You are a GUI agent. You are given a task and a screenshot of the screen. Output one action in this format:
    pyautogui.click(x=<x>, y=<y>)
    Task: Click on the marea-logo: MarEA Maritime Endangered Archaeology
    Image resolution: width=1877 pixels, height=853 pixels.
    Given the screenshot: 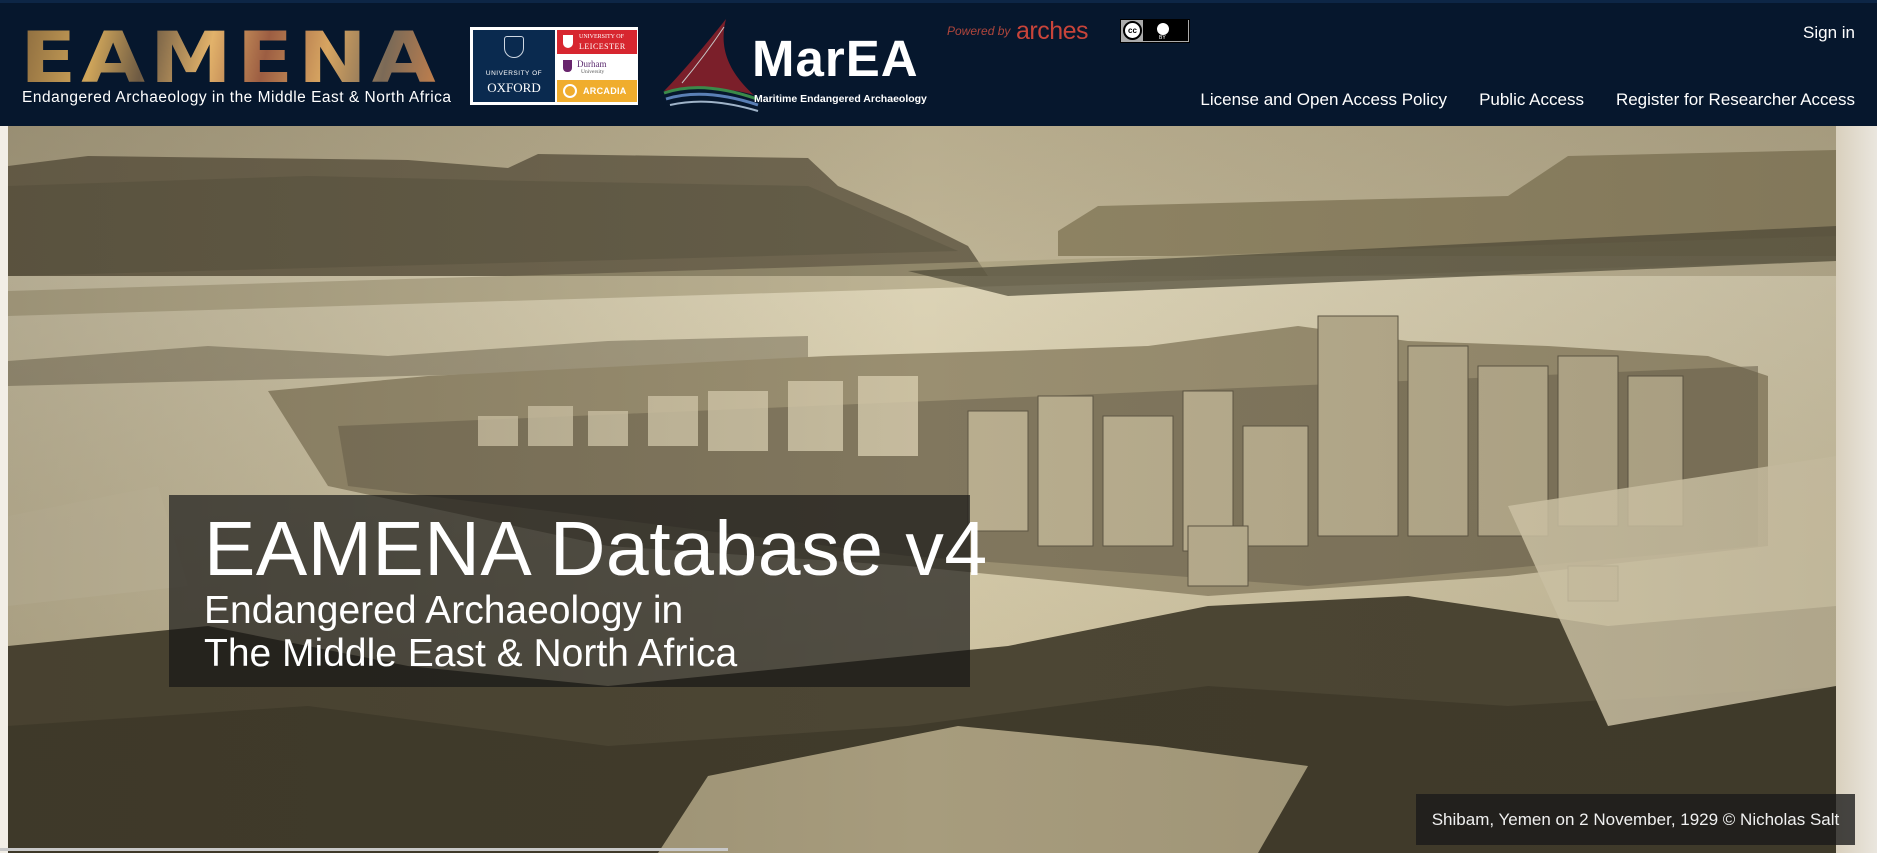 What is the action you would take?
    pyautogui.click(x=797, y=63)
    